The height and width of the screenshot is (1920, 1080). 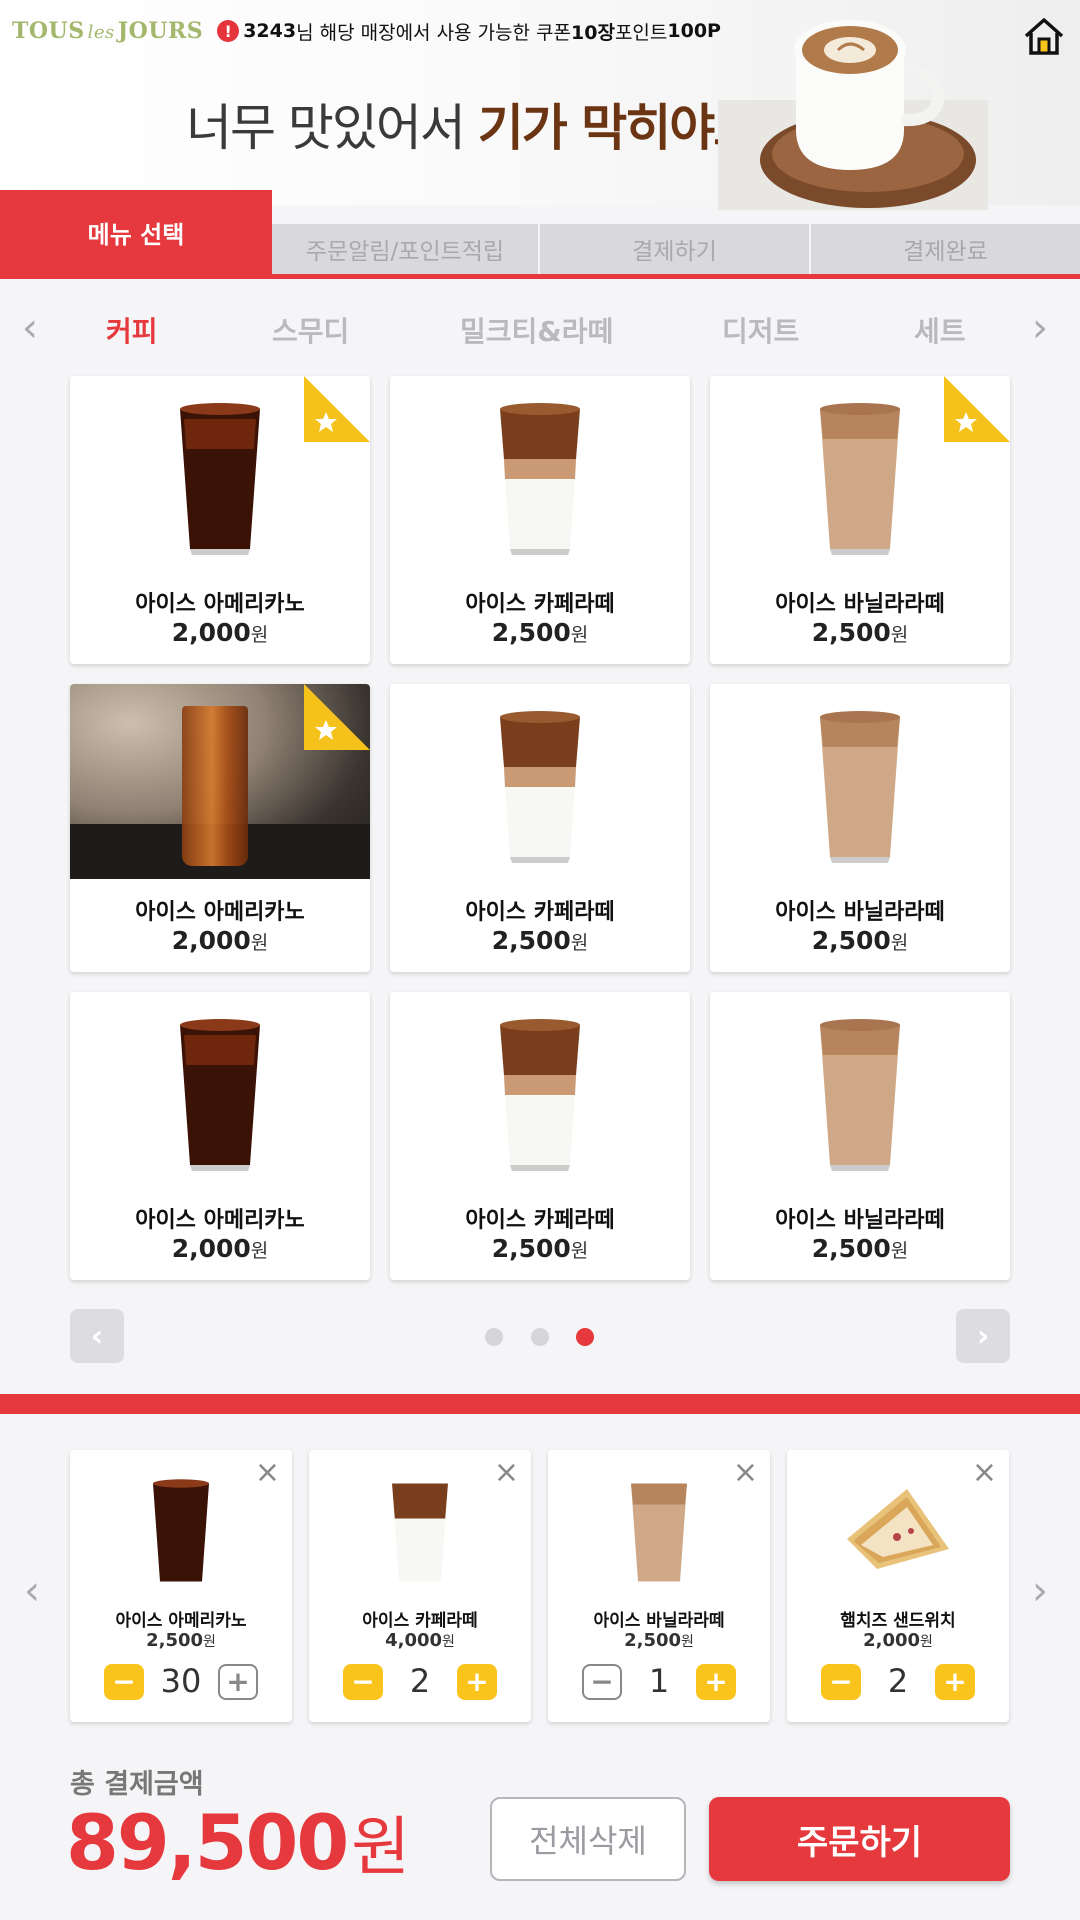 I want to click on quantity-value: 1, so click(x=659, y=1681).